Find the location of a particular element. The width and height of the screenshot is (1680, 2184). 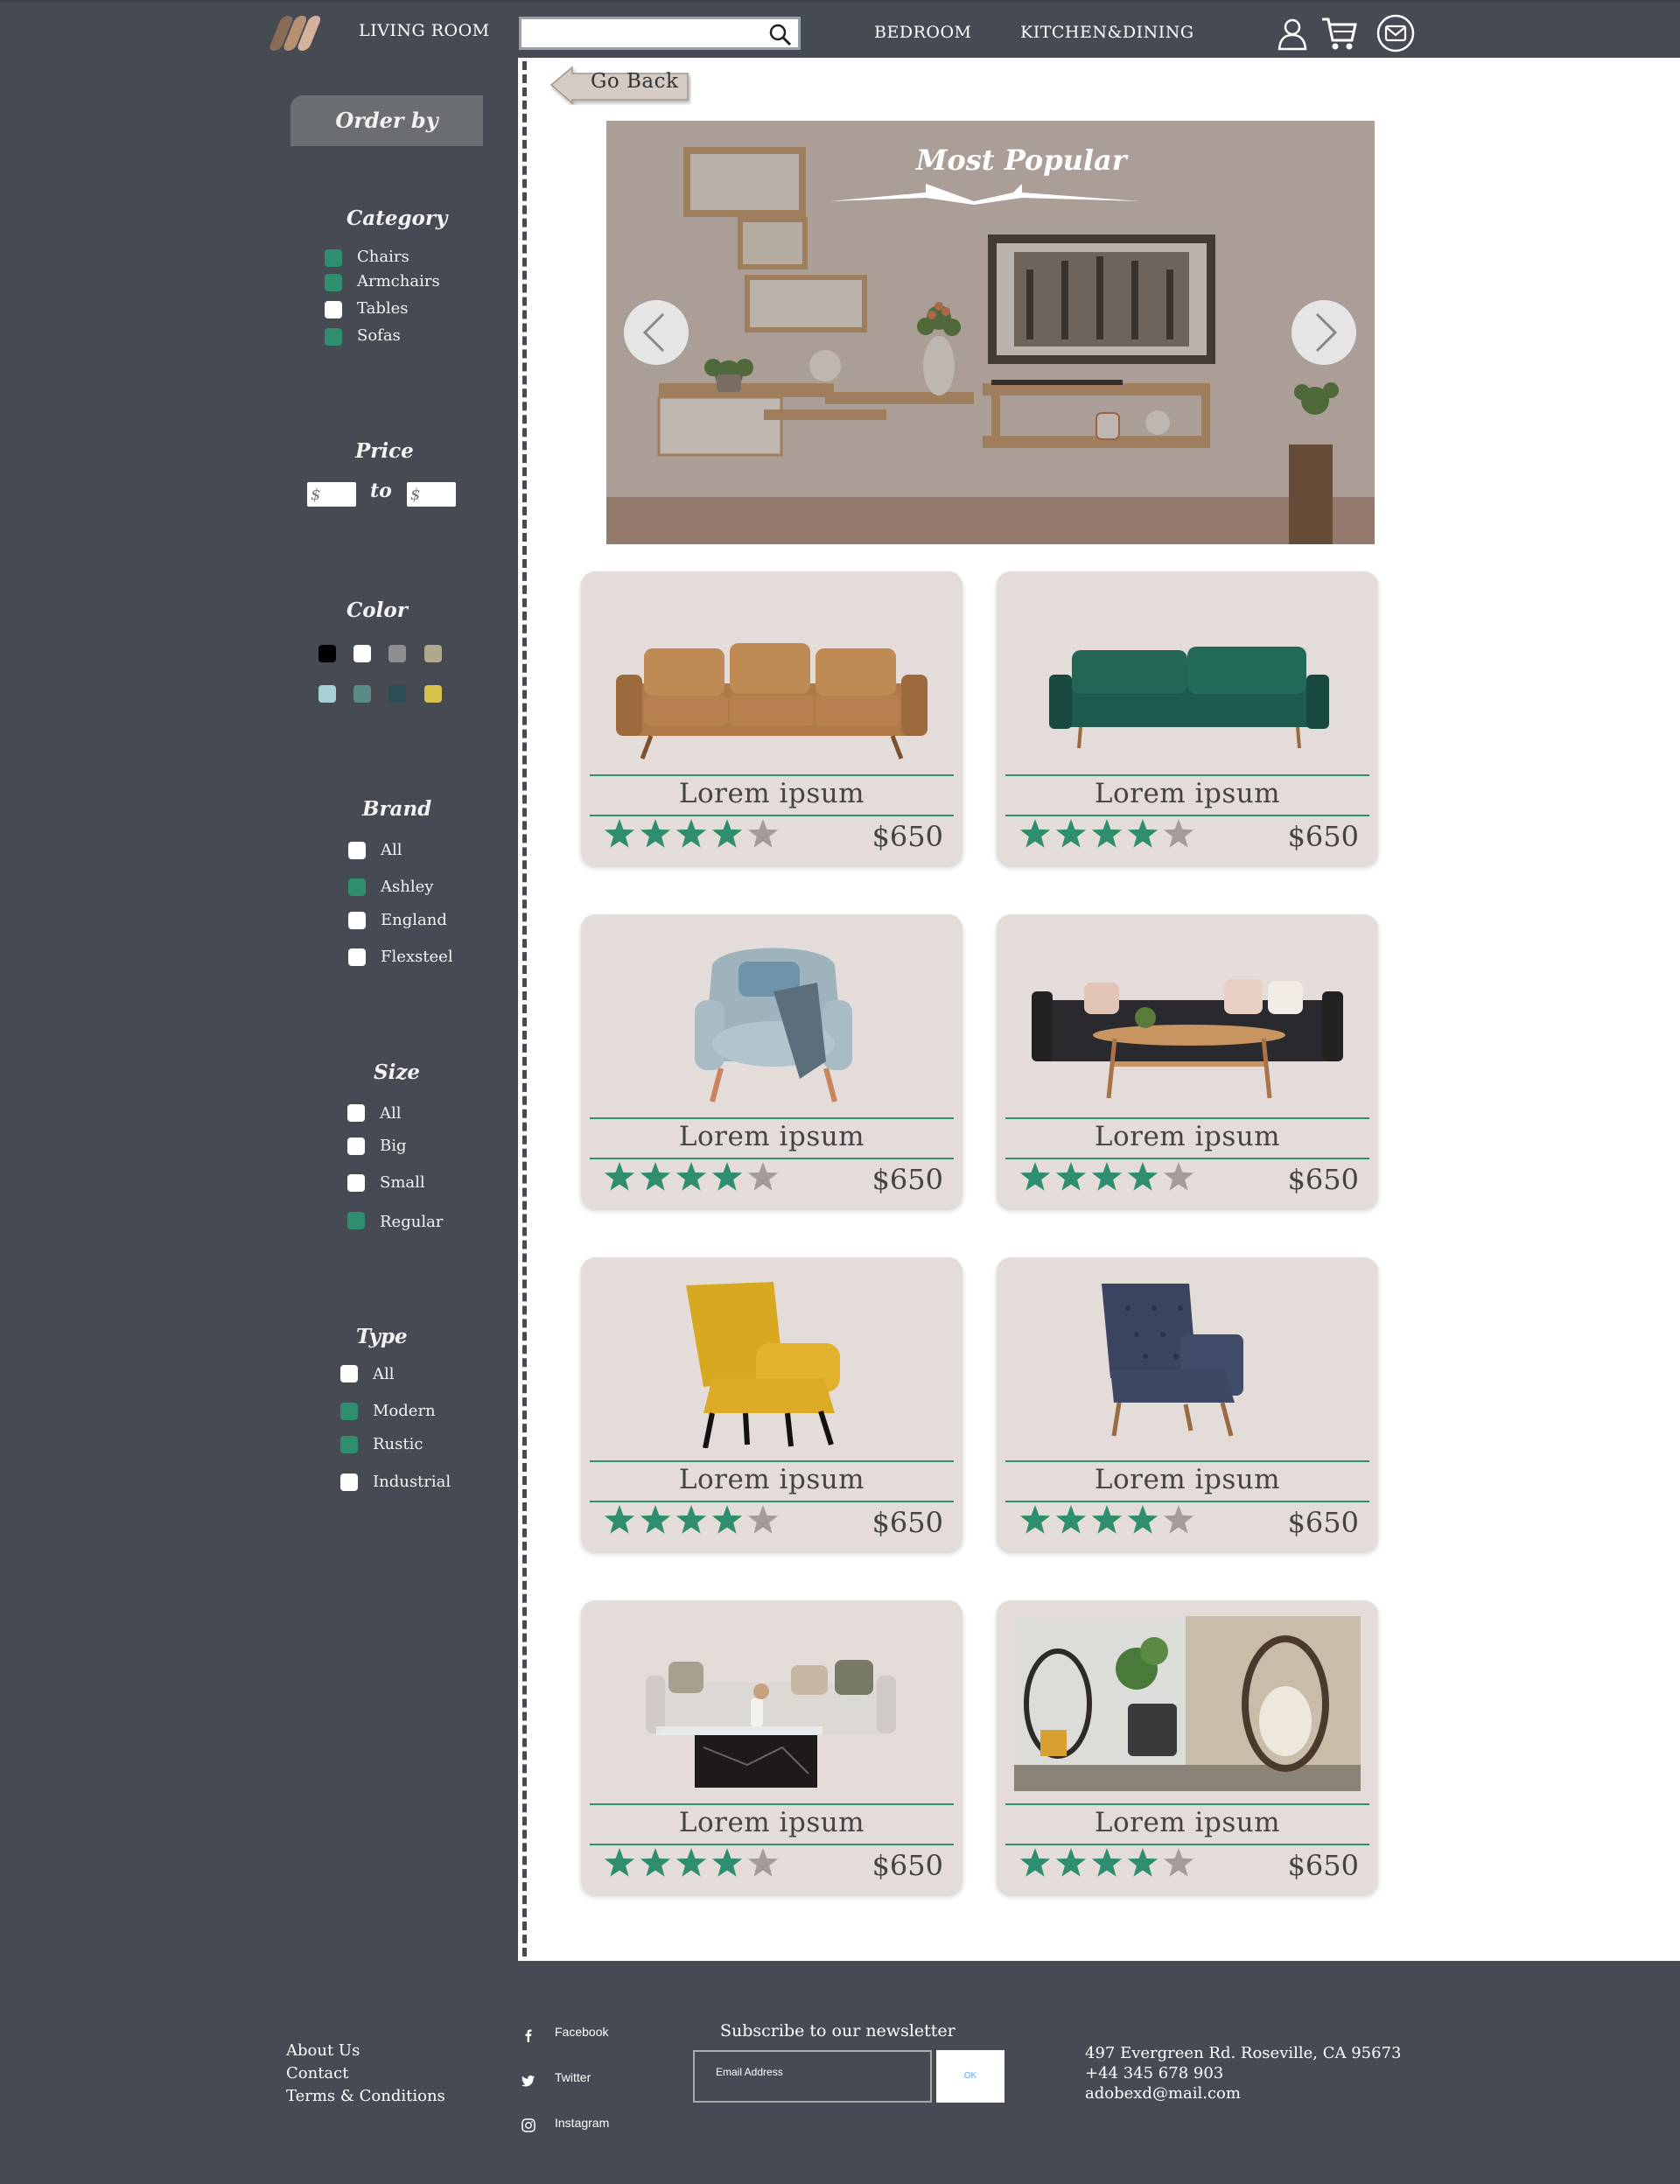

type-industrial-checkbox is located at coordinates (349, 1482).